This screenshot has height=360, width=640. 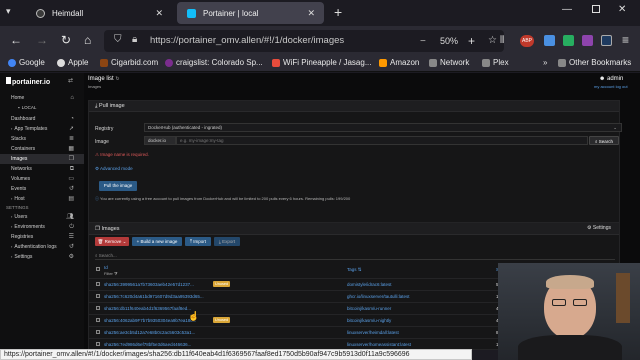 What do you see at coordinates (198, 241) in the screenshot?
I see `import-button: ⤒ Import` at bounding box center [198, 241].